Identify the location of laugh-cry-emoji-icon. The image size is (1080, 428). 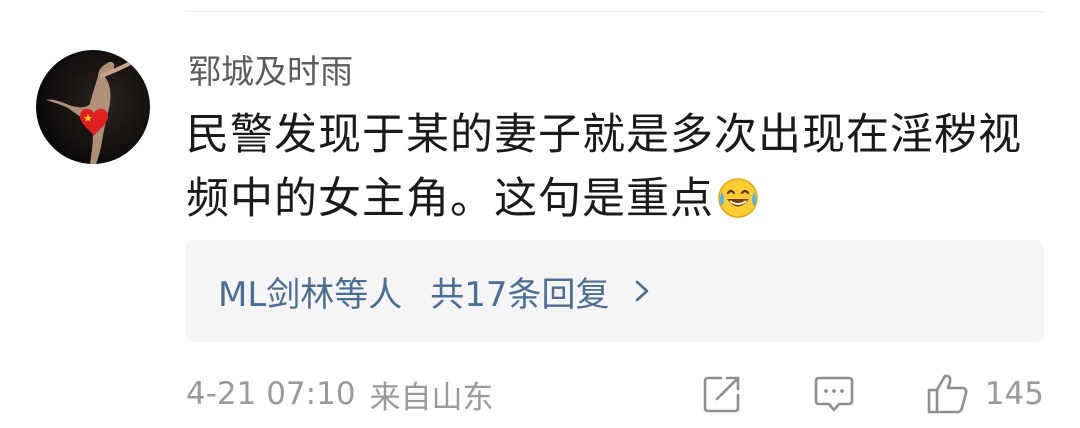
(738, 196).